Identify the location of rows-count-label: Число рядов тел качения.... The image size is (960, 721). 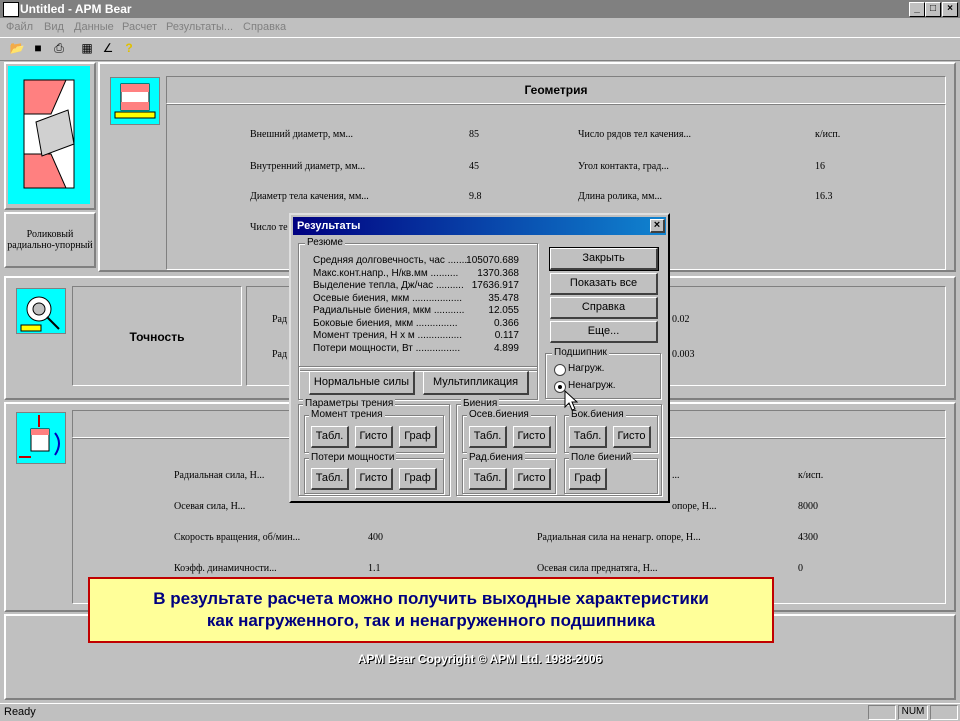
(635, 134).